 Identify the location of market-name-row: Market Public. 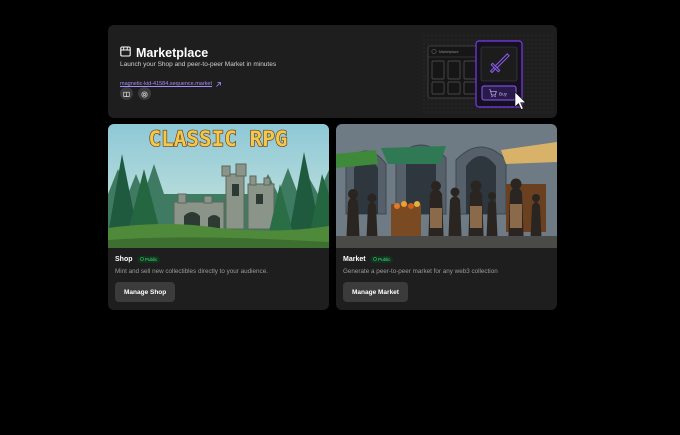
(368, 259).